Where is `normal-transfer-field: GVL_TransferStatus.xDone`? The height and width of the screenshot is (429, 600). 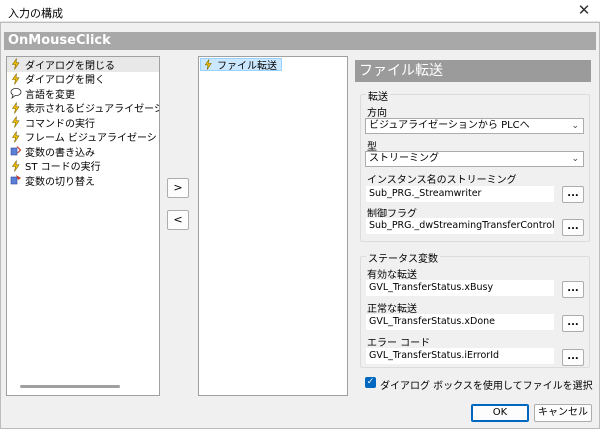 normal-transfer-field: GVL_TransferStatus.xDone is located at coordinates (460, 322).